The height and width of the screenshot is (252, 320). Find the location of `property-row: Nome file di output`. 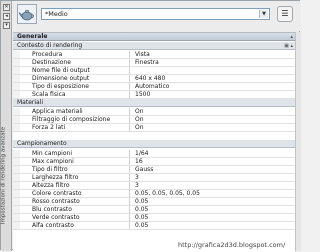

property-row: Nome file di output is located at coordinates (154, 71).